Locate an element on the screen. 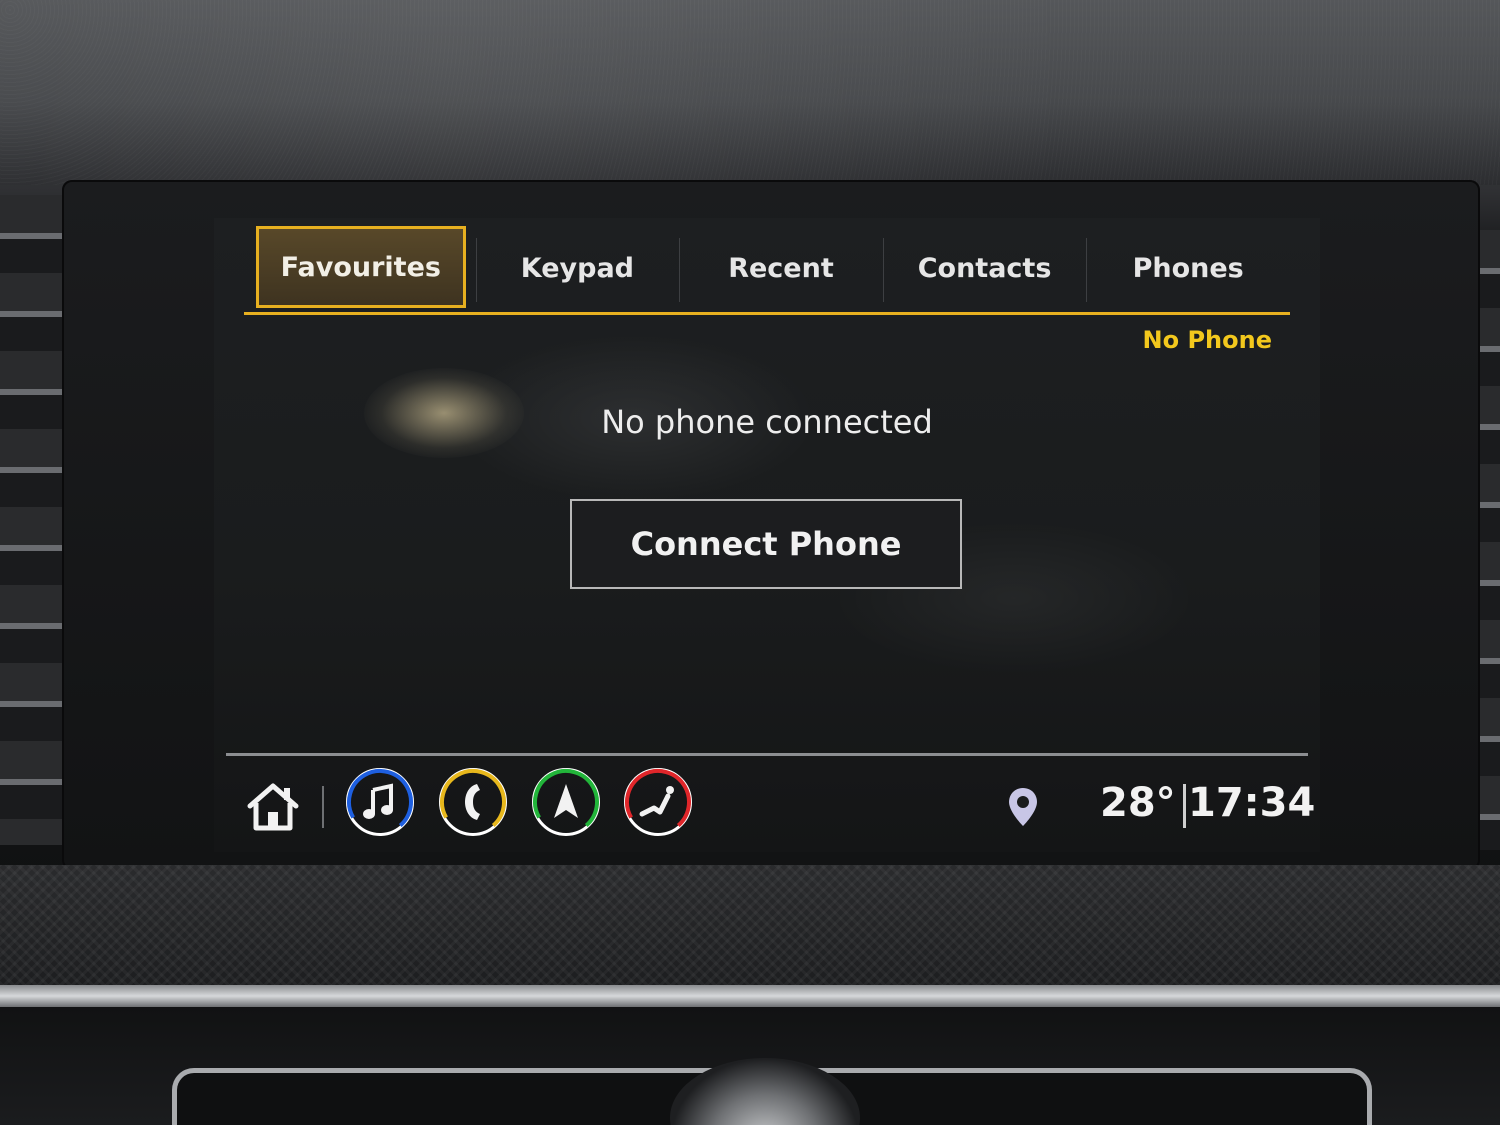 Image resolution: width=1500 pixels, height=1125 pixels. home-separator is located at coordinates (323, 807).